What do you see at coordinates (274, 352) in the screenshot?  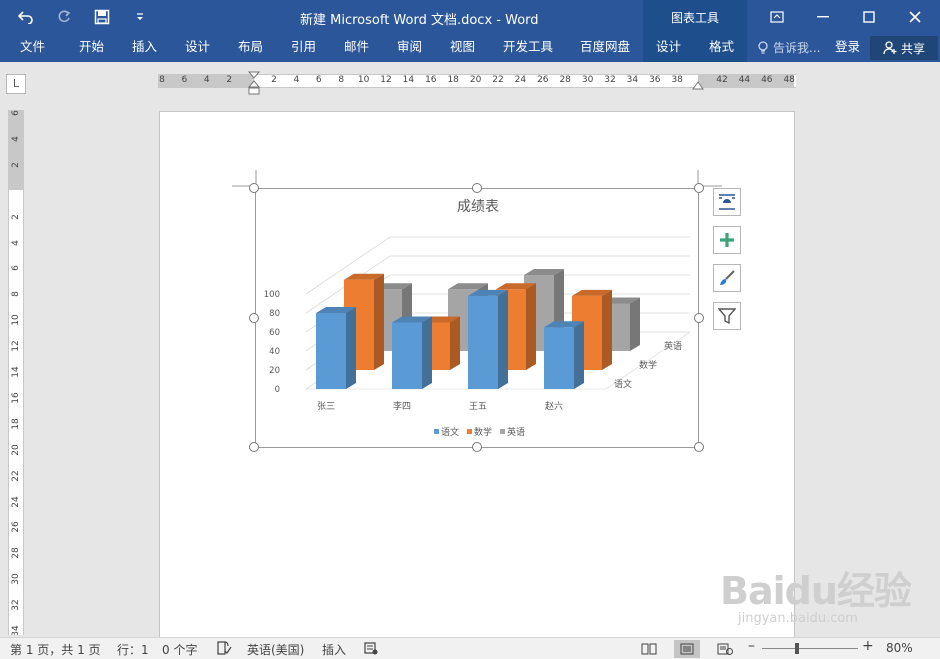 I see `y-axis-tick-label: 40` at bounding box center [274, 352].